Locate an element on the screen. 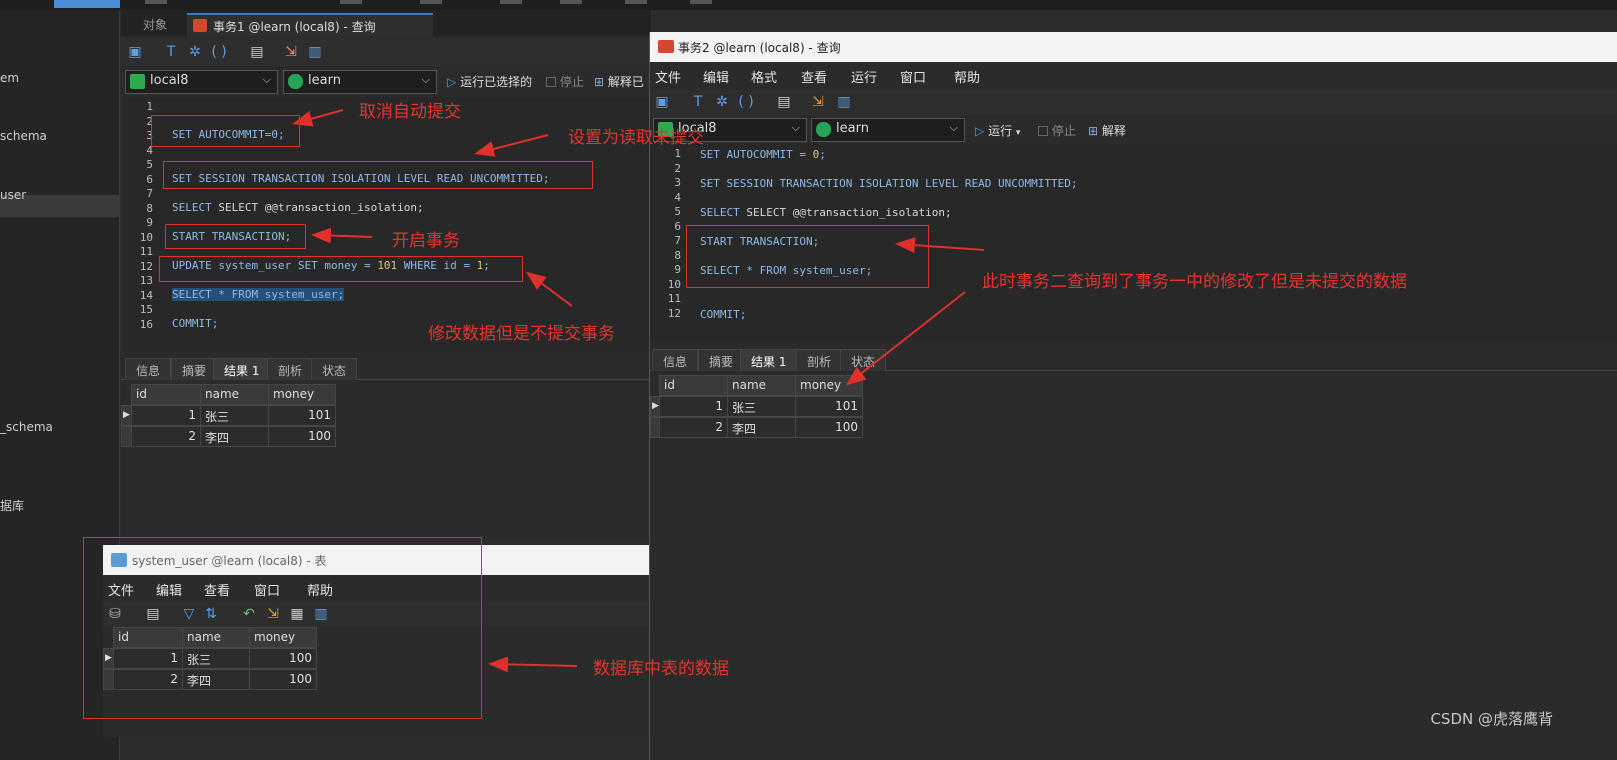 The height and width of the screenshot is (760, 1617). arrow-isolation is located at coordinates (511, 145).